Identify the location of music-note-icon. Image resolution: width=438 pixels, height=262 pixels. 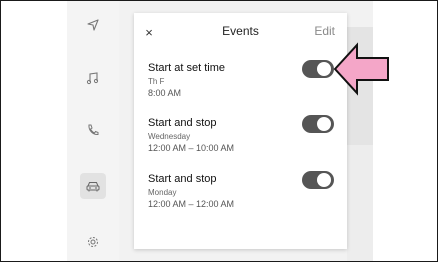
(93, 78).